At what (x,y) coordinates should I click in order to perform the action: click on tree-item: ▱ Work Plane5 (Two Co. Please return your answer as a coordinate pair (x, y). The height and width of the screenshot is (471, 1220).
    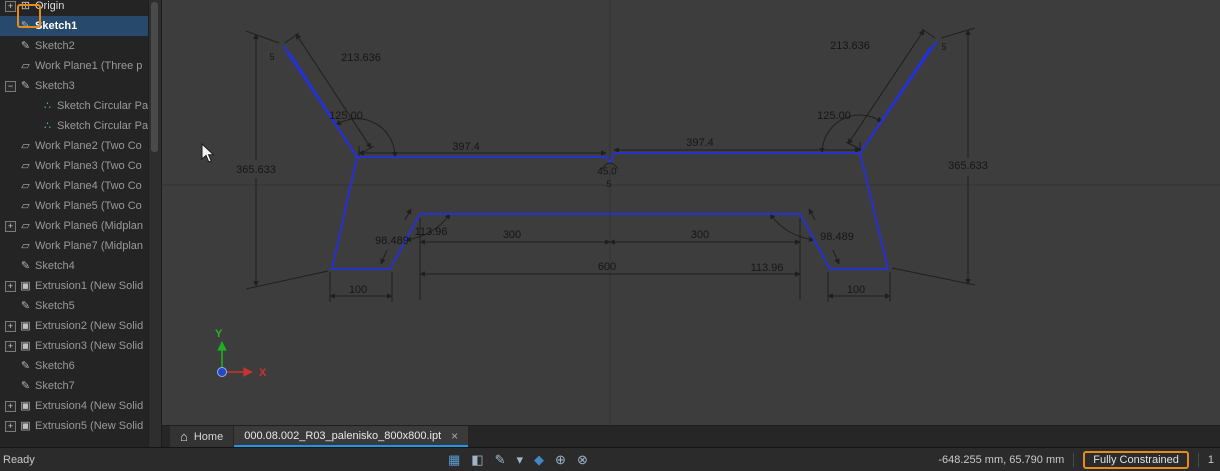
    Looking at the image, I should click on (75, 206).